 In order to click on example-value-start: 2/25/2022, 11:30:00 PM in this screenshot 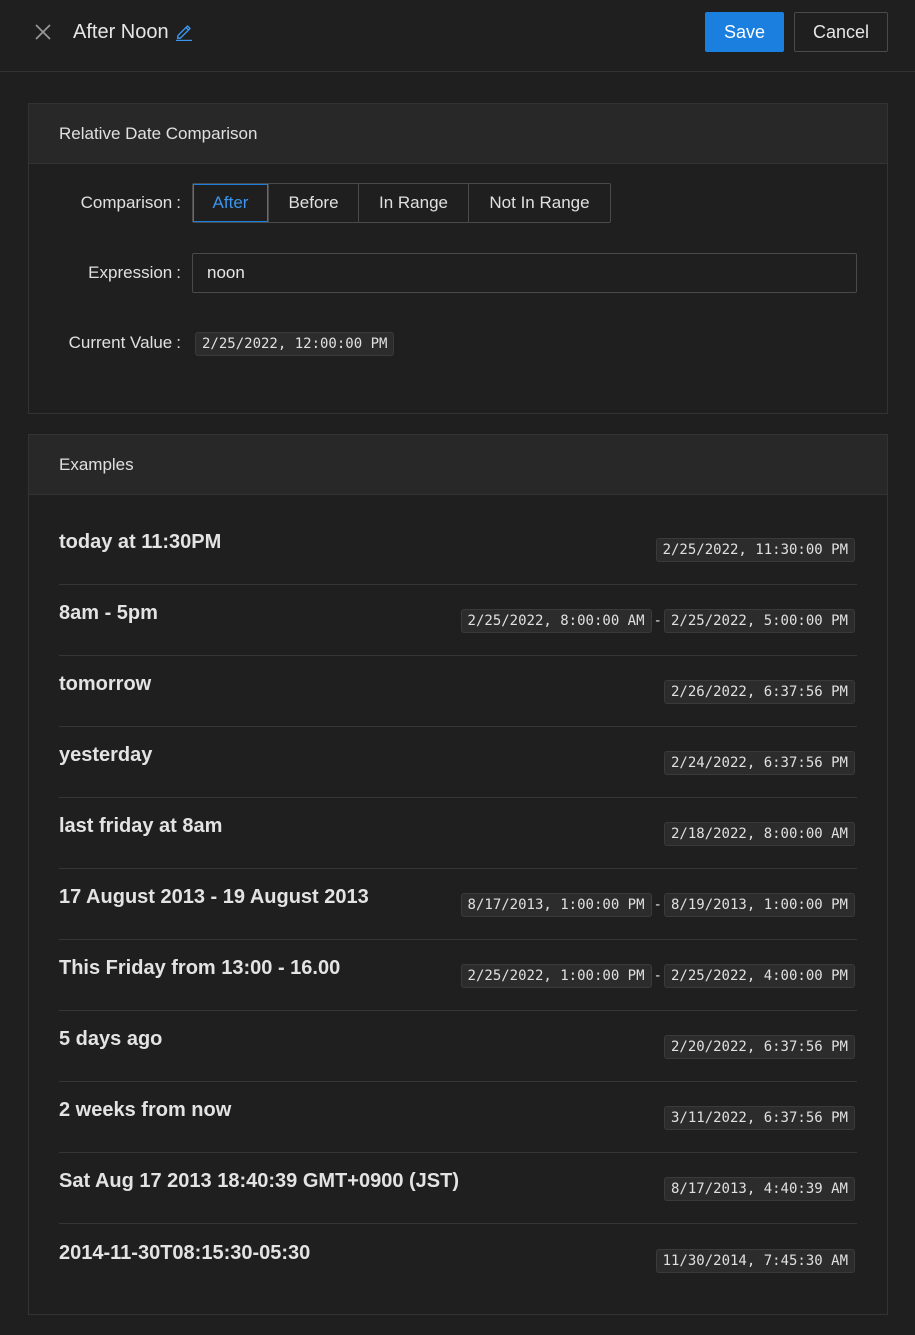, I will do `click(755, 550)`.